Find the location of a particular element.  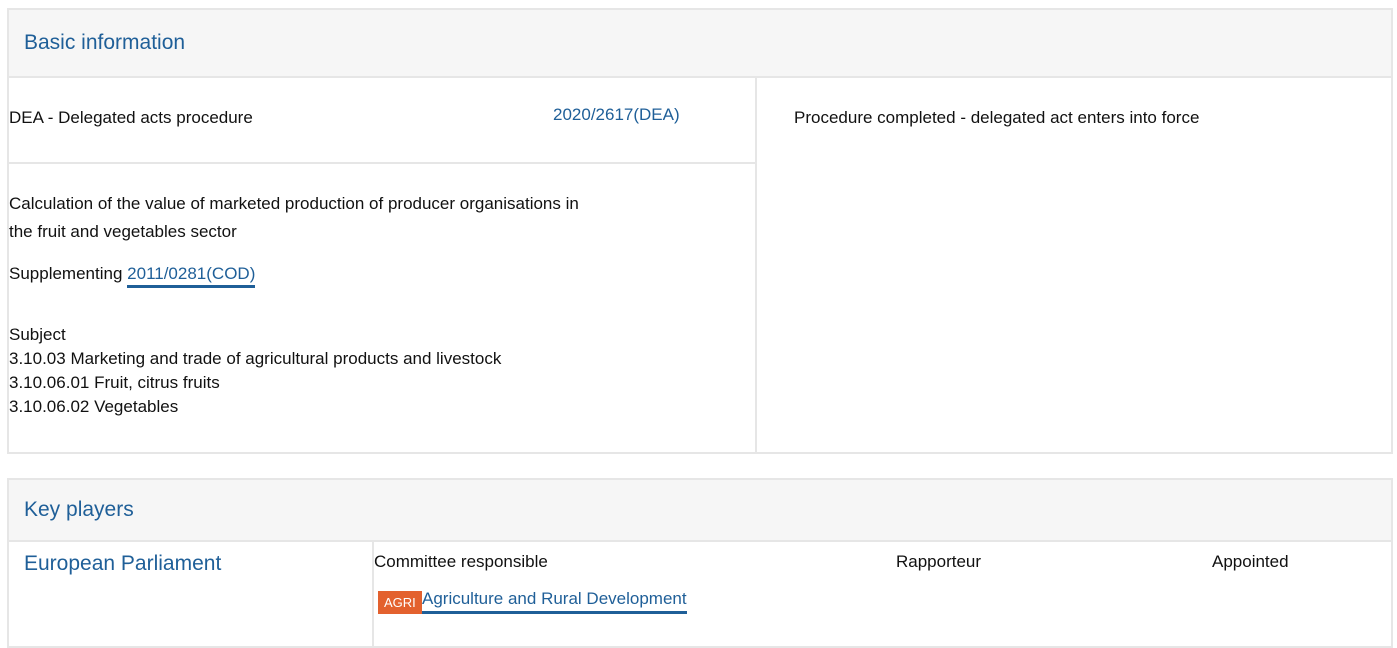

column-header-committee: Committee responsible is located at coordinates (461, 561).